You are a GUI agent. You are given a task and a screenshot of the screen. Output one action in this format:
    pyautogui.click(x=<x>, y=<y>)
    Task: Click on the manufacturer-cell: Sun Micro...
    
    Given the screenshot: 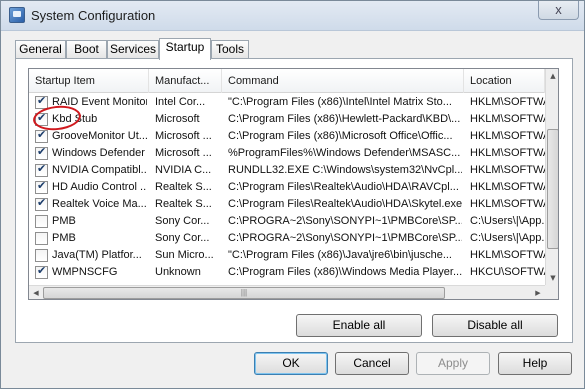 What is the action you would take?
    pyautogui.click(x=184, y=255)
    